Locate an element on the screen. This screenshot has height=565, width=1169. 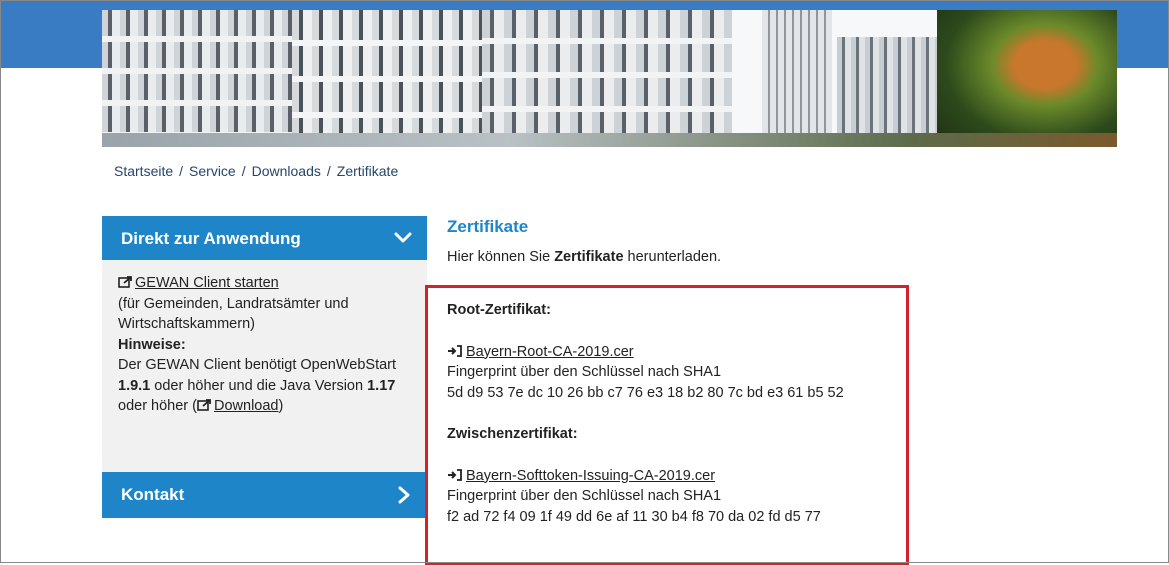
sidebar-section-kontakt: Kontakt is located at coordinates (264, 495).